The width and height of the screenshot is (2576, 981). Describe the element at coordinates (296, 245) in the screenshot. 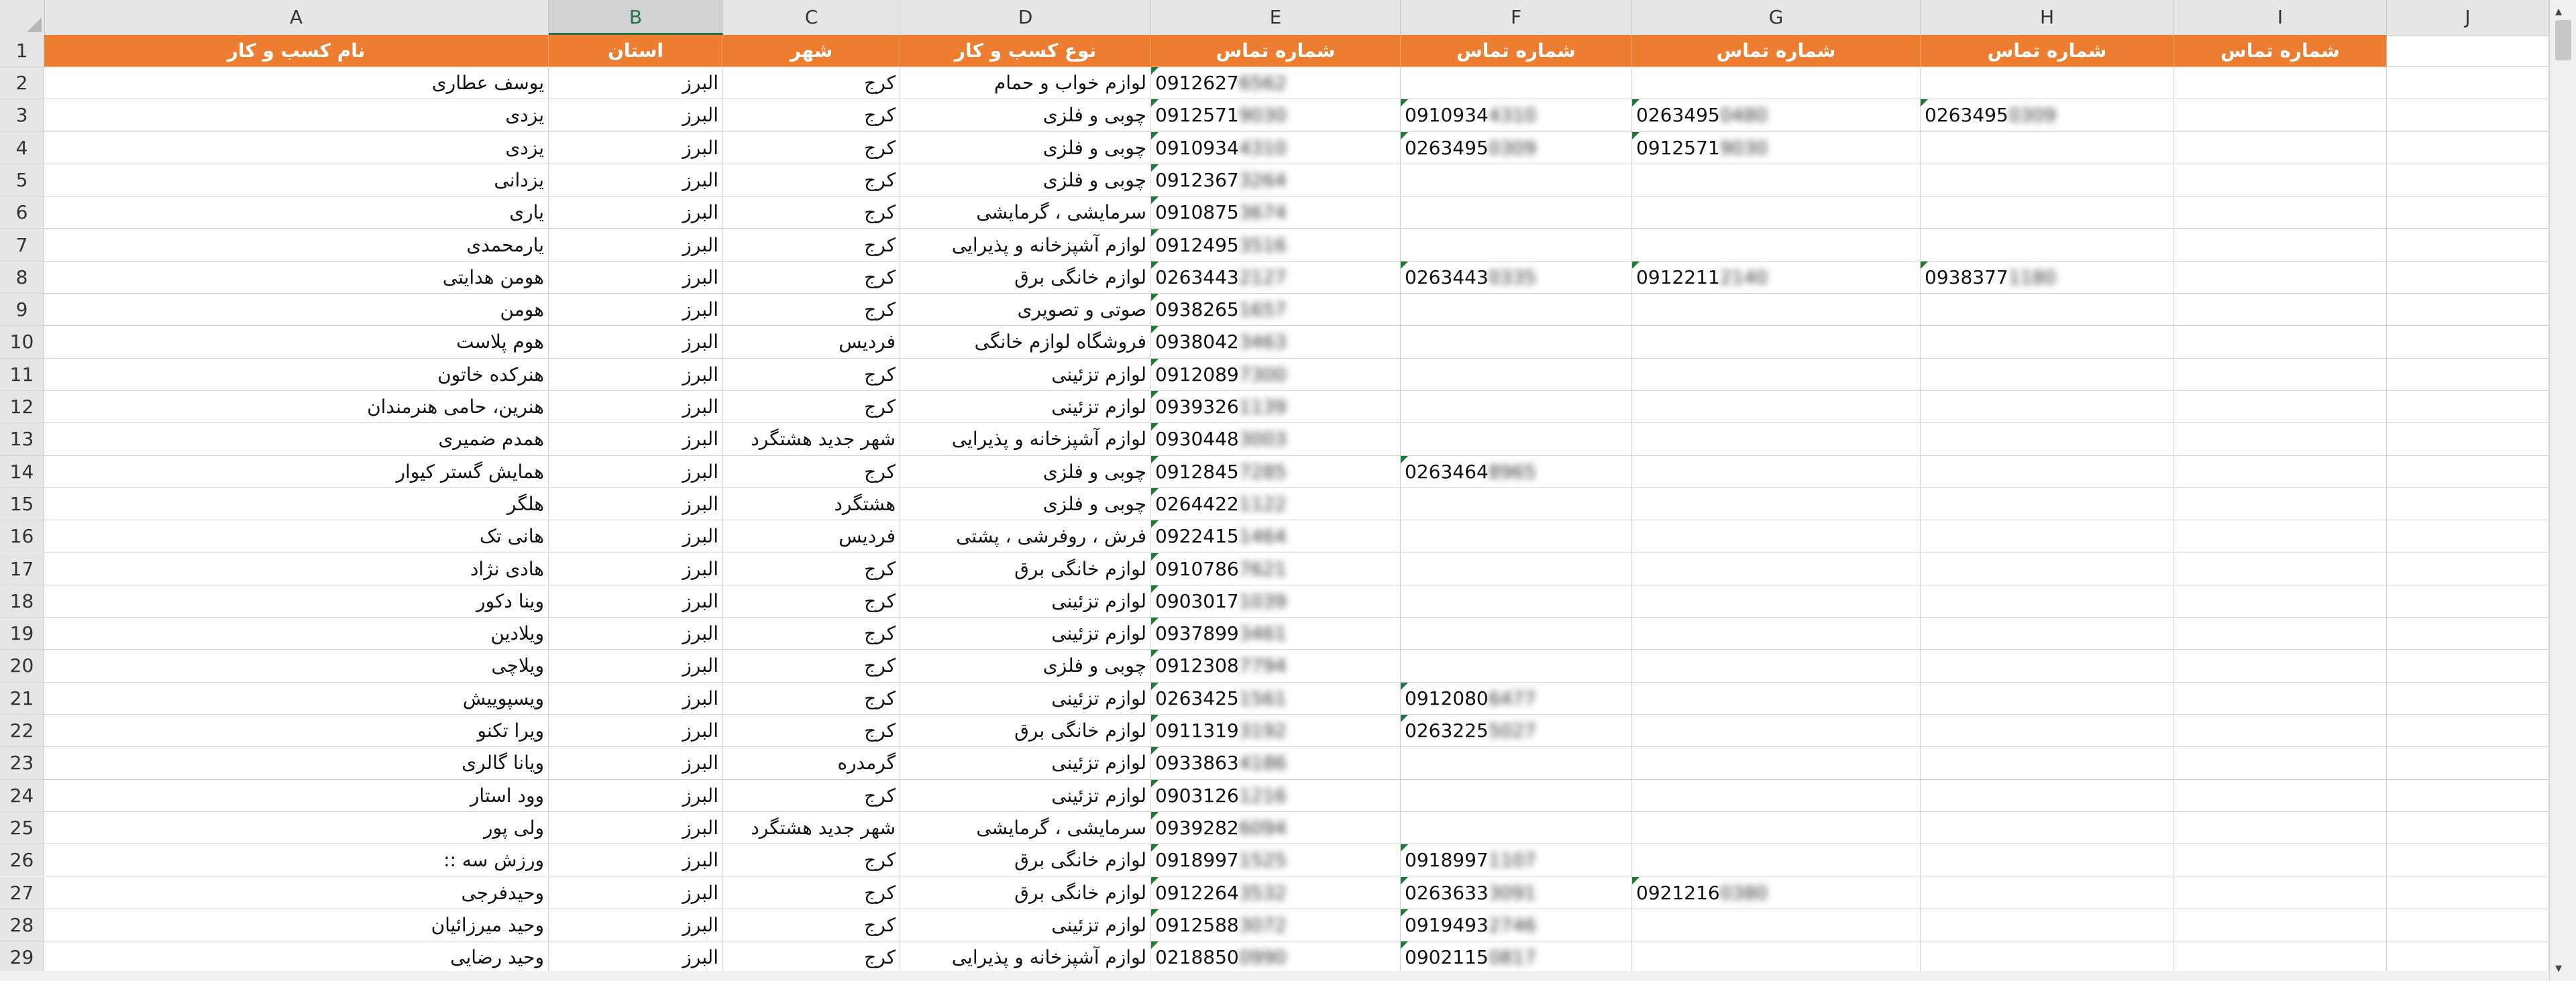

I see `business-name-cell: یارمحمدی` at that location.